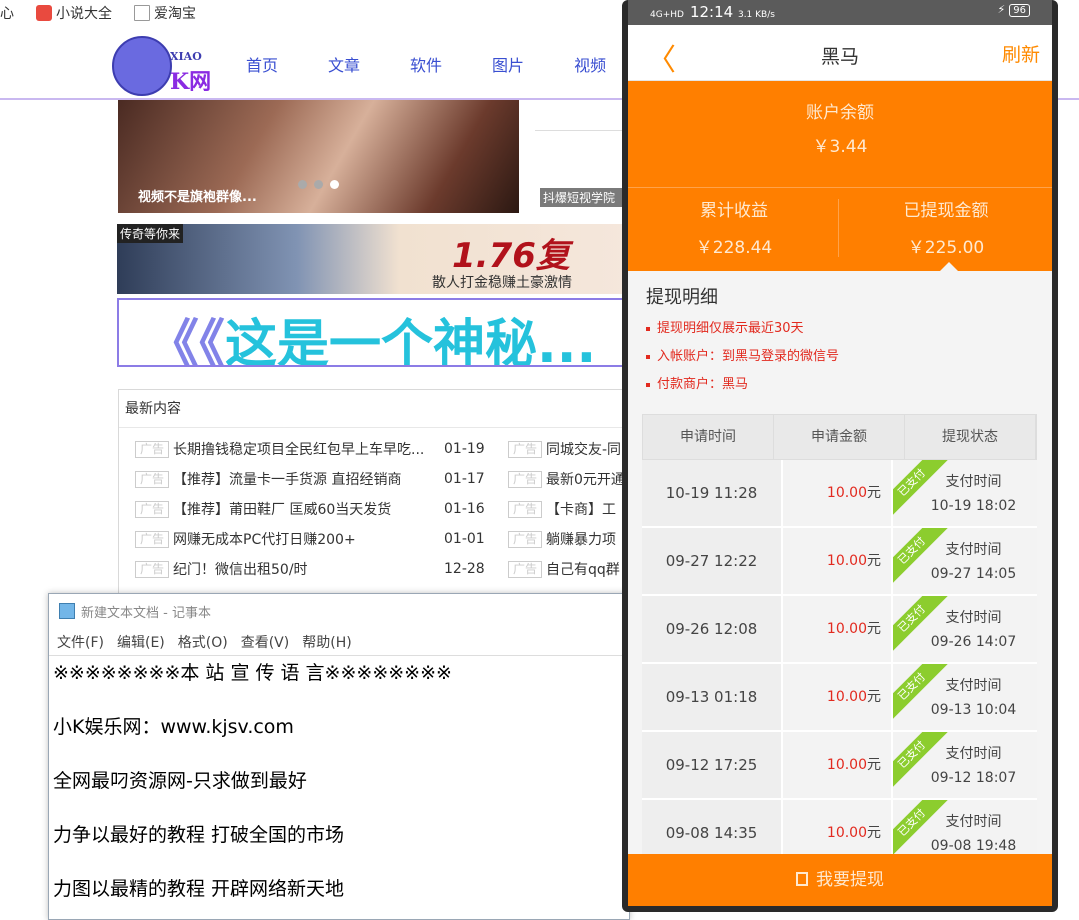 This screenshot has width=1079, height=920. Describe the element at coordinates (186, 56) in the screenshot. I see `logo-small: XIAO` at that location.